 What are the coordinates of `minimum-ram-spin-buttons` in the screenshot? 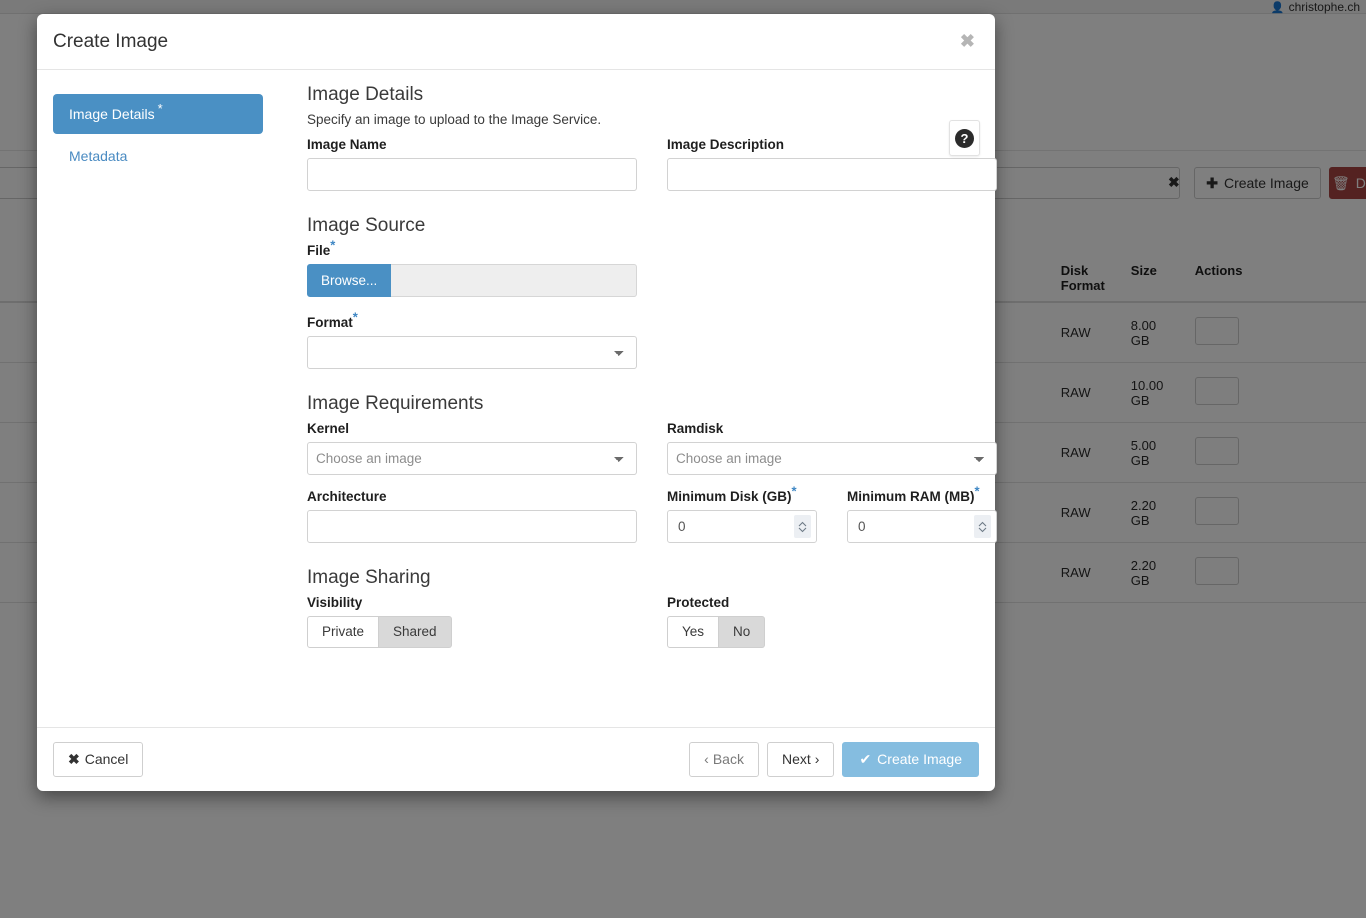 It's located at (982, 526).